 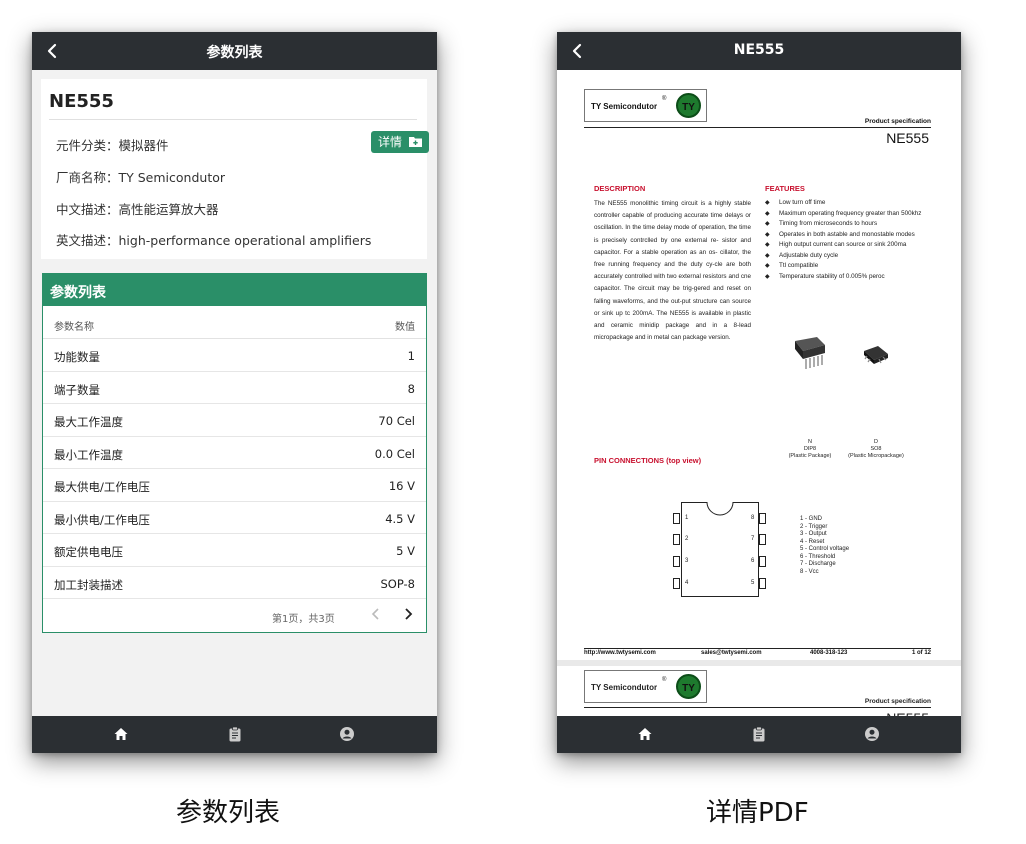 What do you see at coordinates (394, 453) in the screenshot?
I see `param-value: 0.0 Cel` at bounding box center [394, 453].